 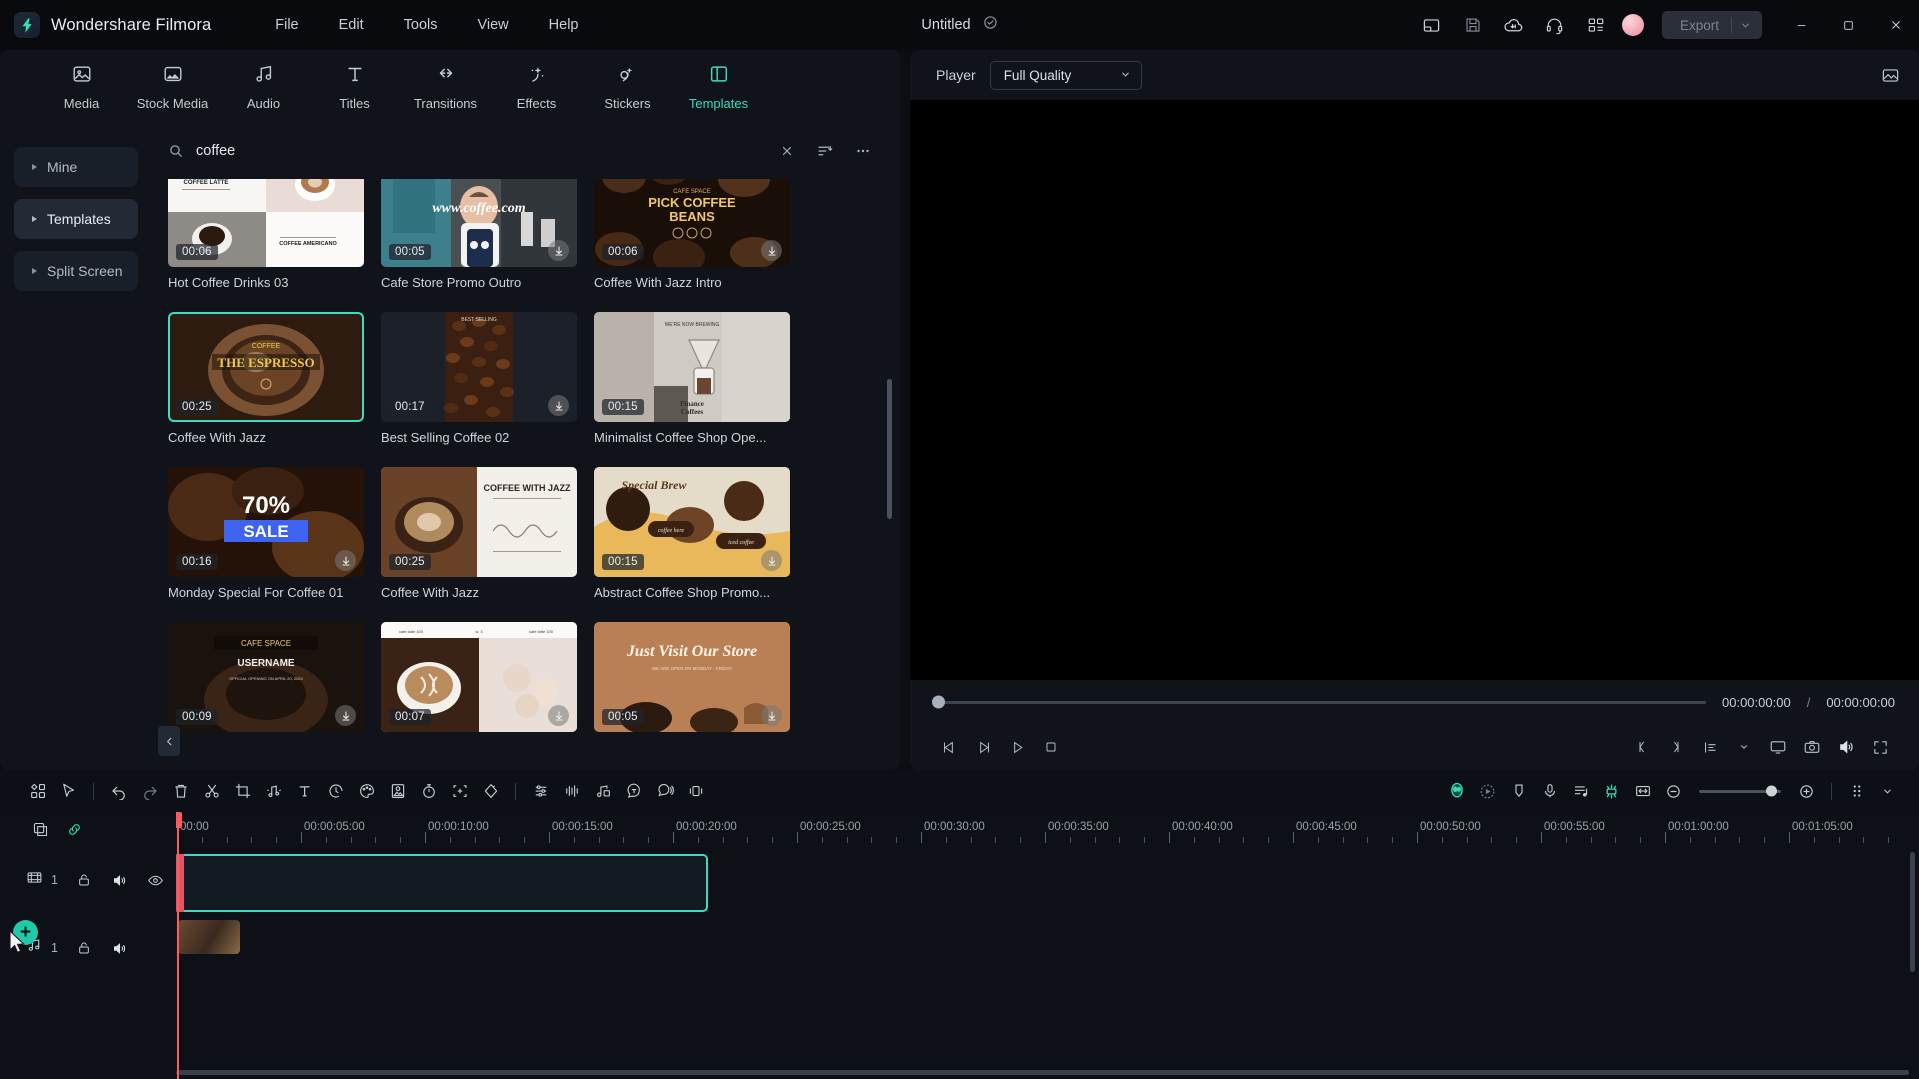 I want to click on mark-in-icon, so click(x=1642, y=747).